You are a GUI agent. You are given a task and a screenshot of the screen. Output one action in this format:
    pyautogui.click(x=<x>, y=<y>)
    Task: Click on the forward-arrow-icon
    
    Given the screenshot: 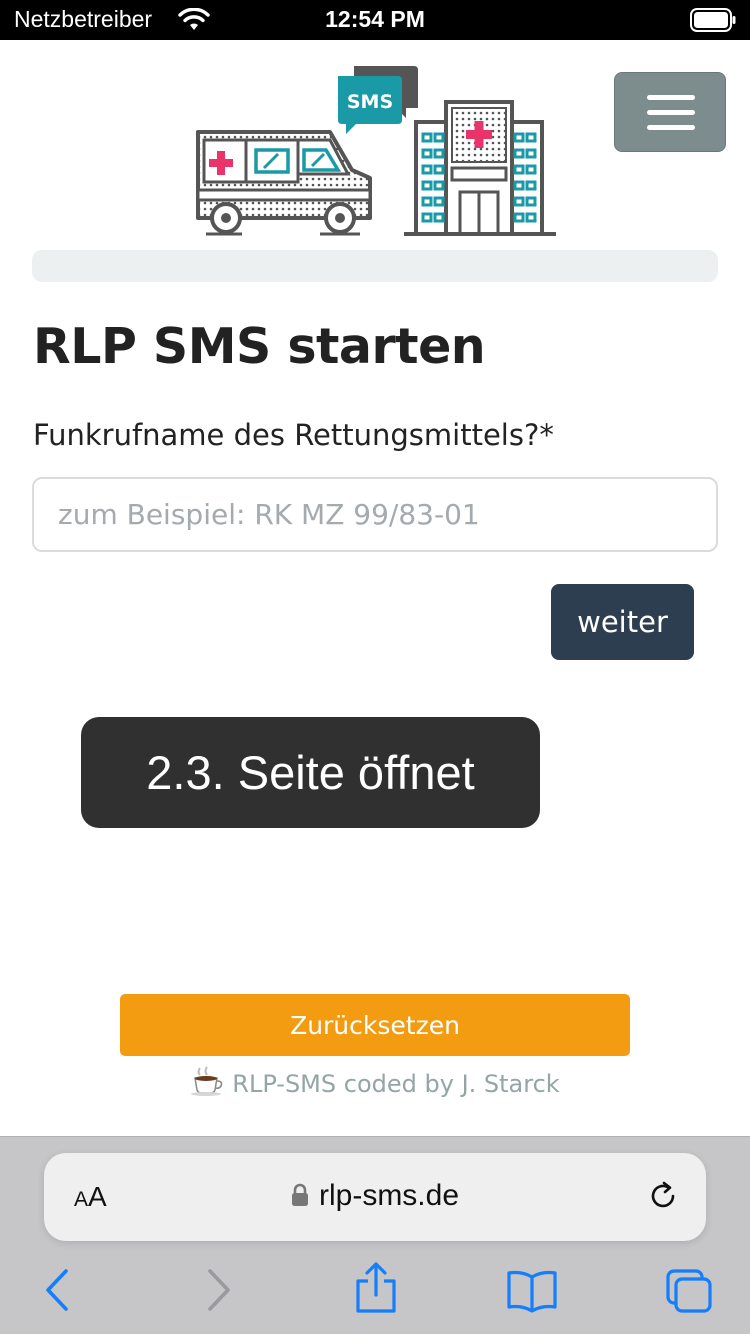 What is the action you would take?
    pyautogui.click(x=218, y=1292)
    